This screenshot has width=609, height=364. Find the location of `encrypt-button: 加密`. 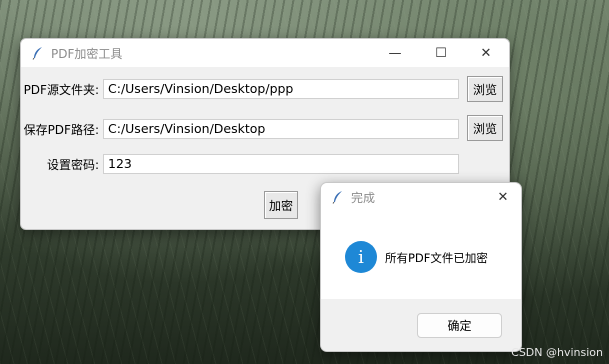

encrypt-button: 加密 is located at coordinates (281, 205).